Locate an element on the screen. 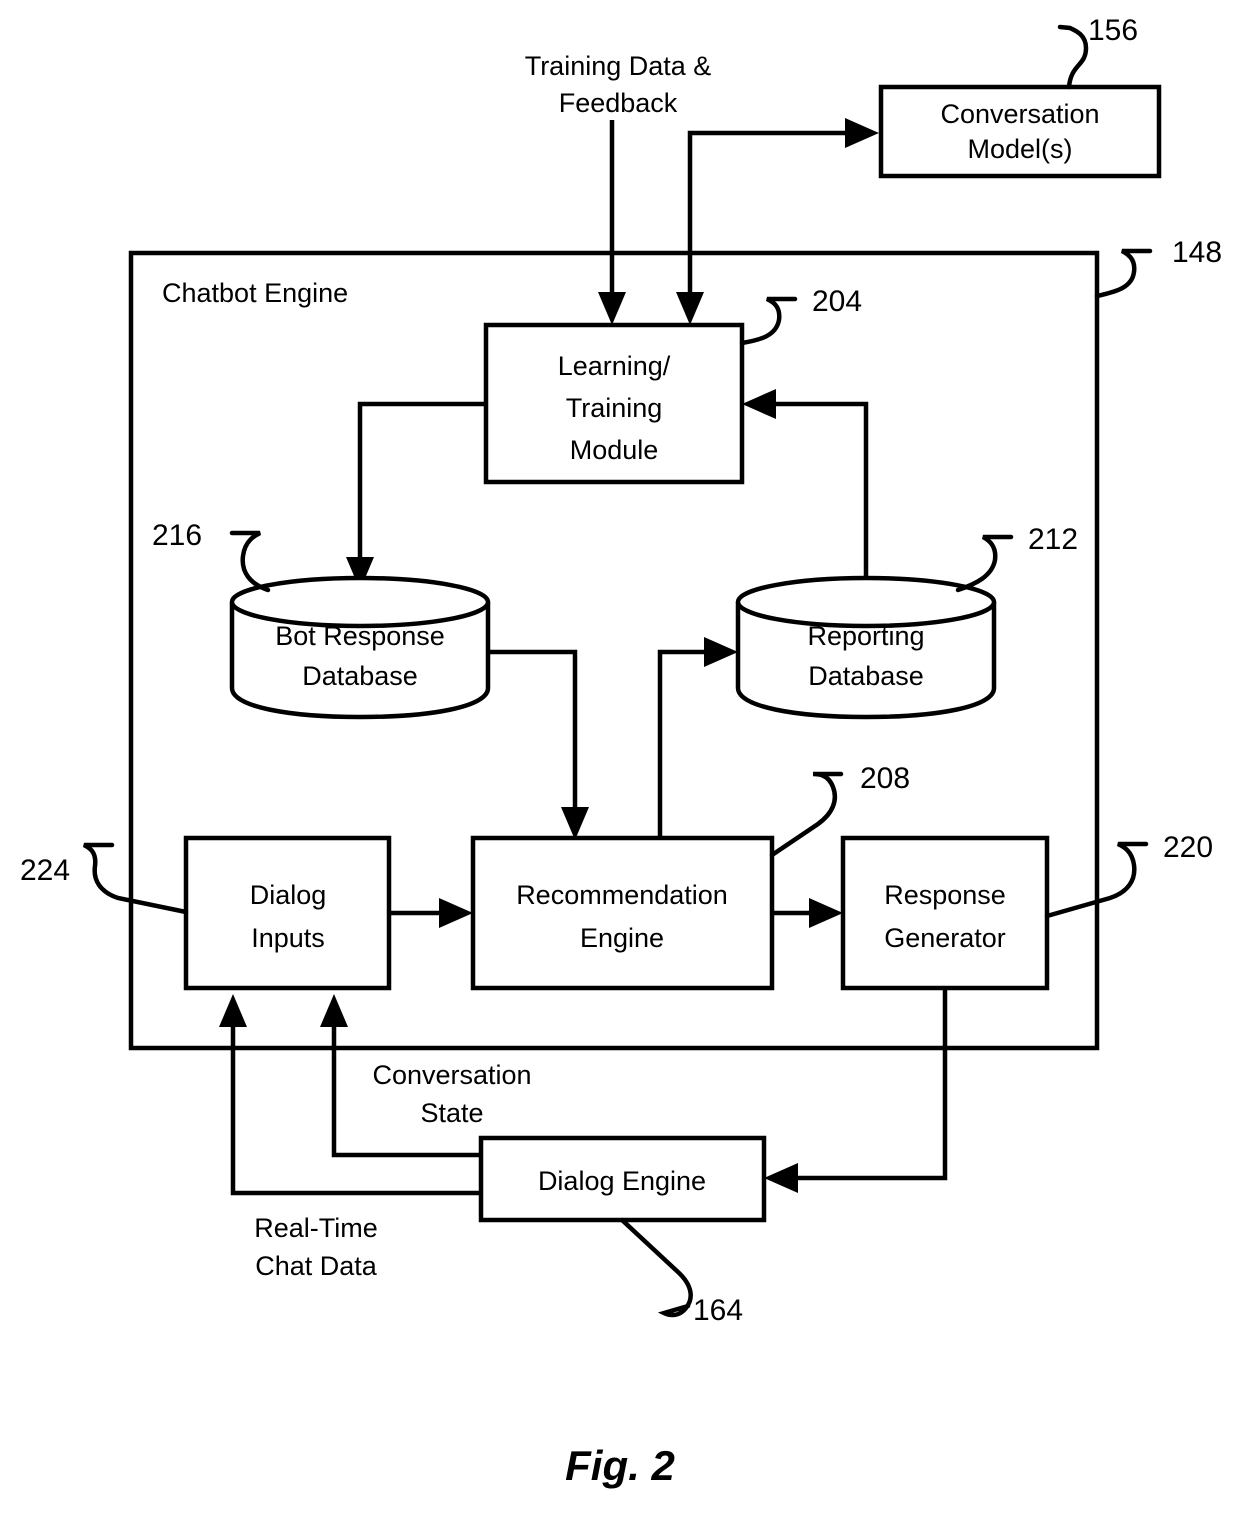 The image size is (1240, 1515). node-reporting-database: Reporting Database is located at coordinates (866, 647).